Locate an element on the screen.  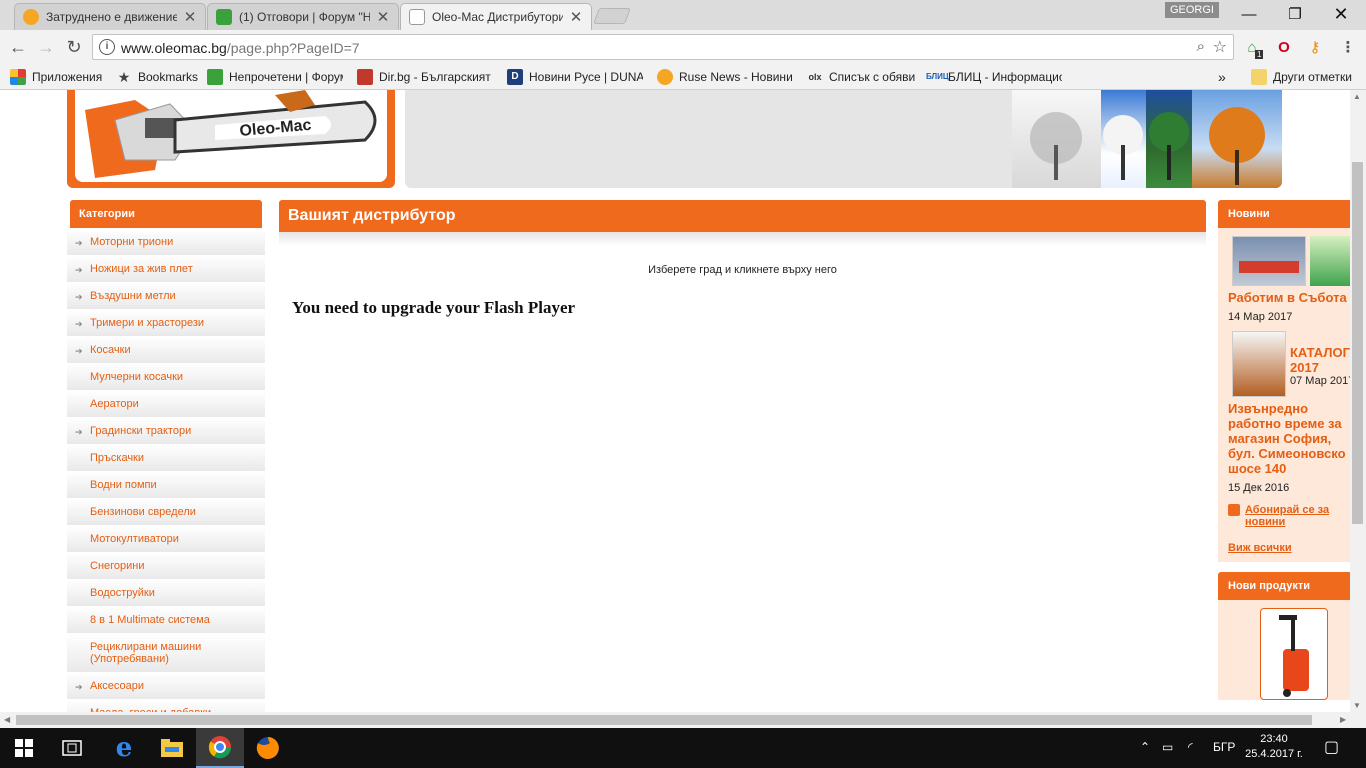
spring-tree-image is located at coordinates (1123, 139).